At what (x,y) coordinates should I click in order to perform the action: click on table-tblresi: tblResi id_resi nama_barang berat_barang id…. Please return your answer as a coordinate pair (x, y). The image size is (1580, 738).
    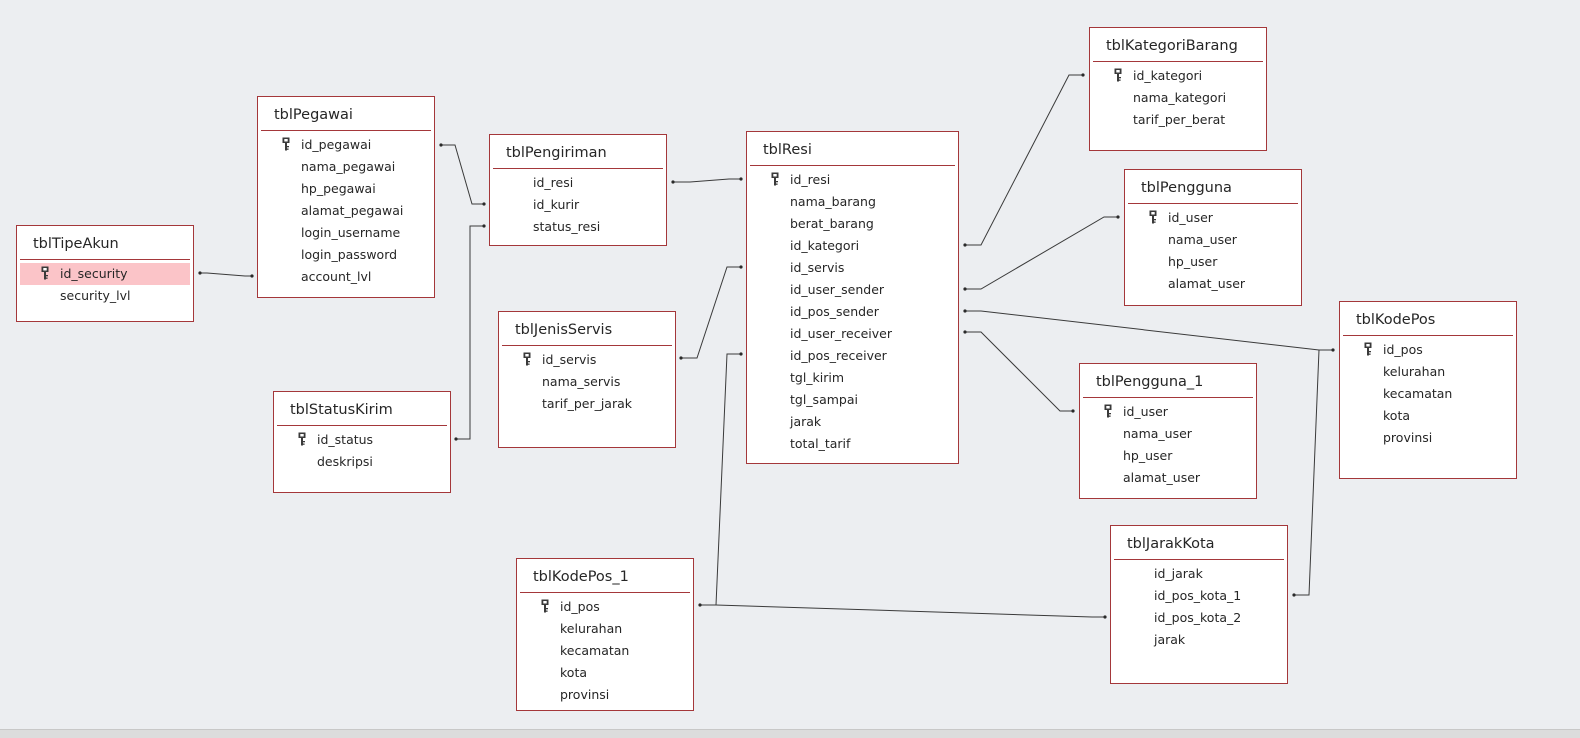
    Looking at the image, I should click on (852, 297).